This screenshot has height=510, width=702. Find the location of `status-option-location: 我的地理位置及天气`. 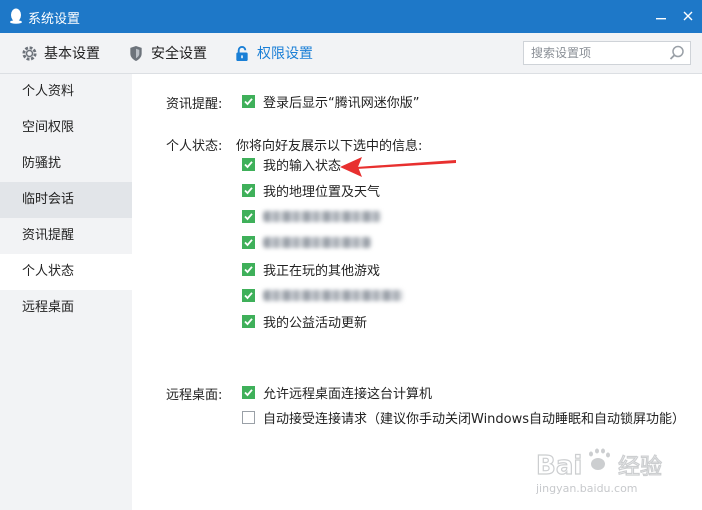

status-option-location: 我的地理位置及天气 is located at coordinates (311, 190).